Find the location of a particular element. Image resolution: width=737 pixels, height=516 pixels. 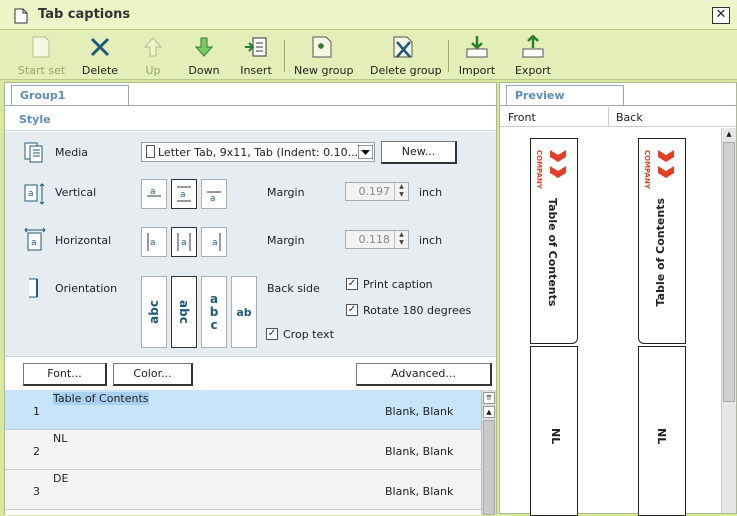

list-item: 1 Table of Contents Blank, Blank is located at coordinates (243, 410).